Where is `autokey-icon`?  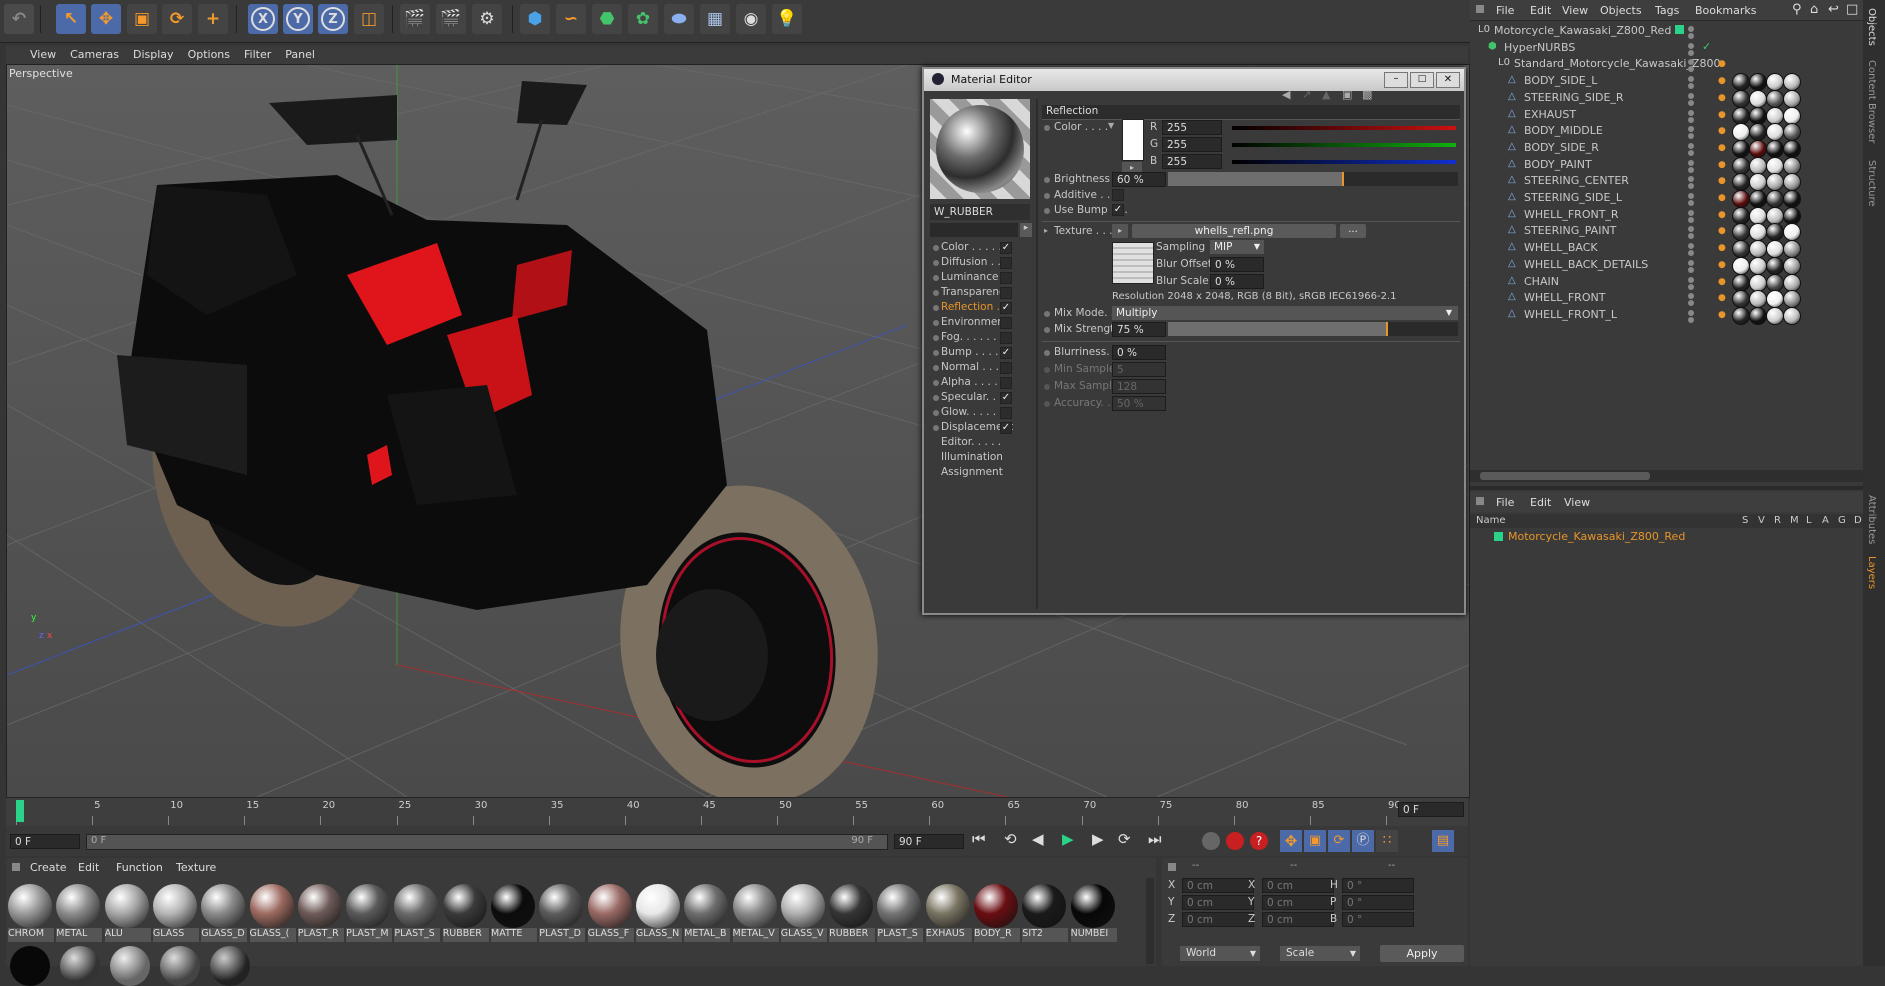
autokey-icon is located at coordinates (1235, 841).